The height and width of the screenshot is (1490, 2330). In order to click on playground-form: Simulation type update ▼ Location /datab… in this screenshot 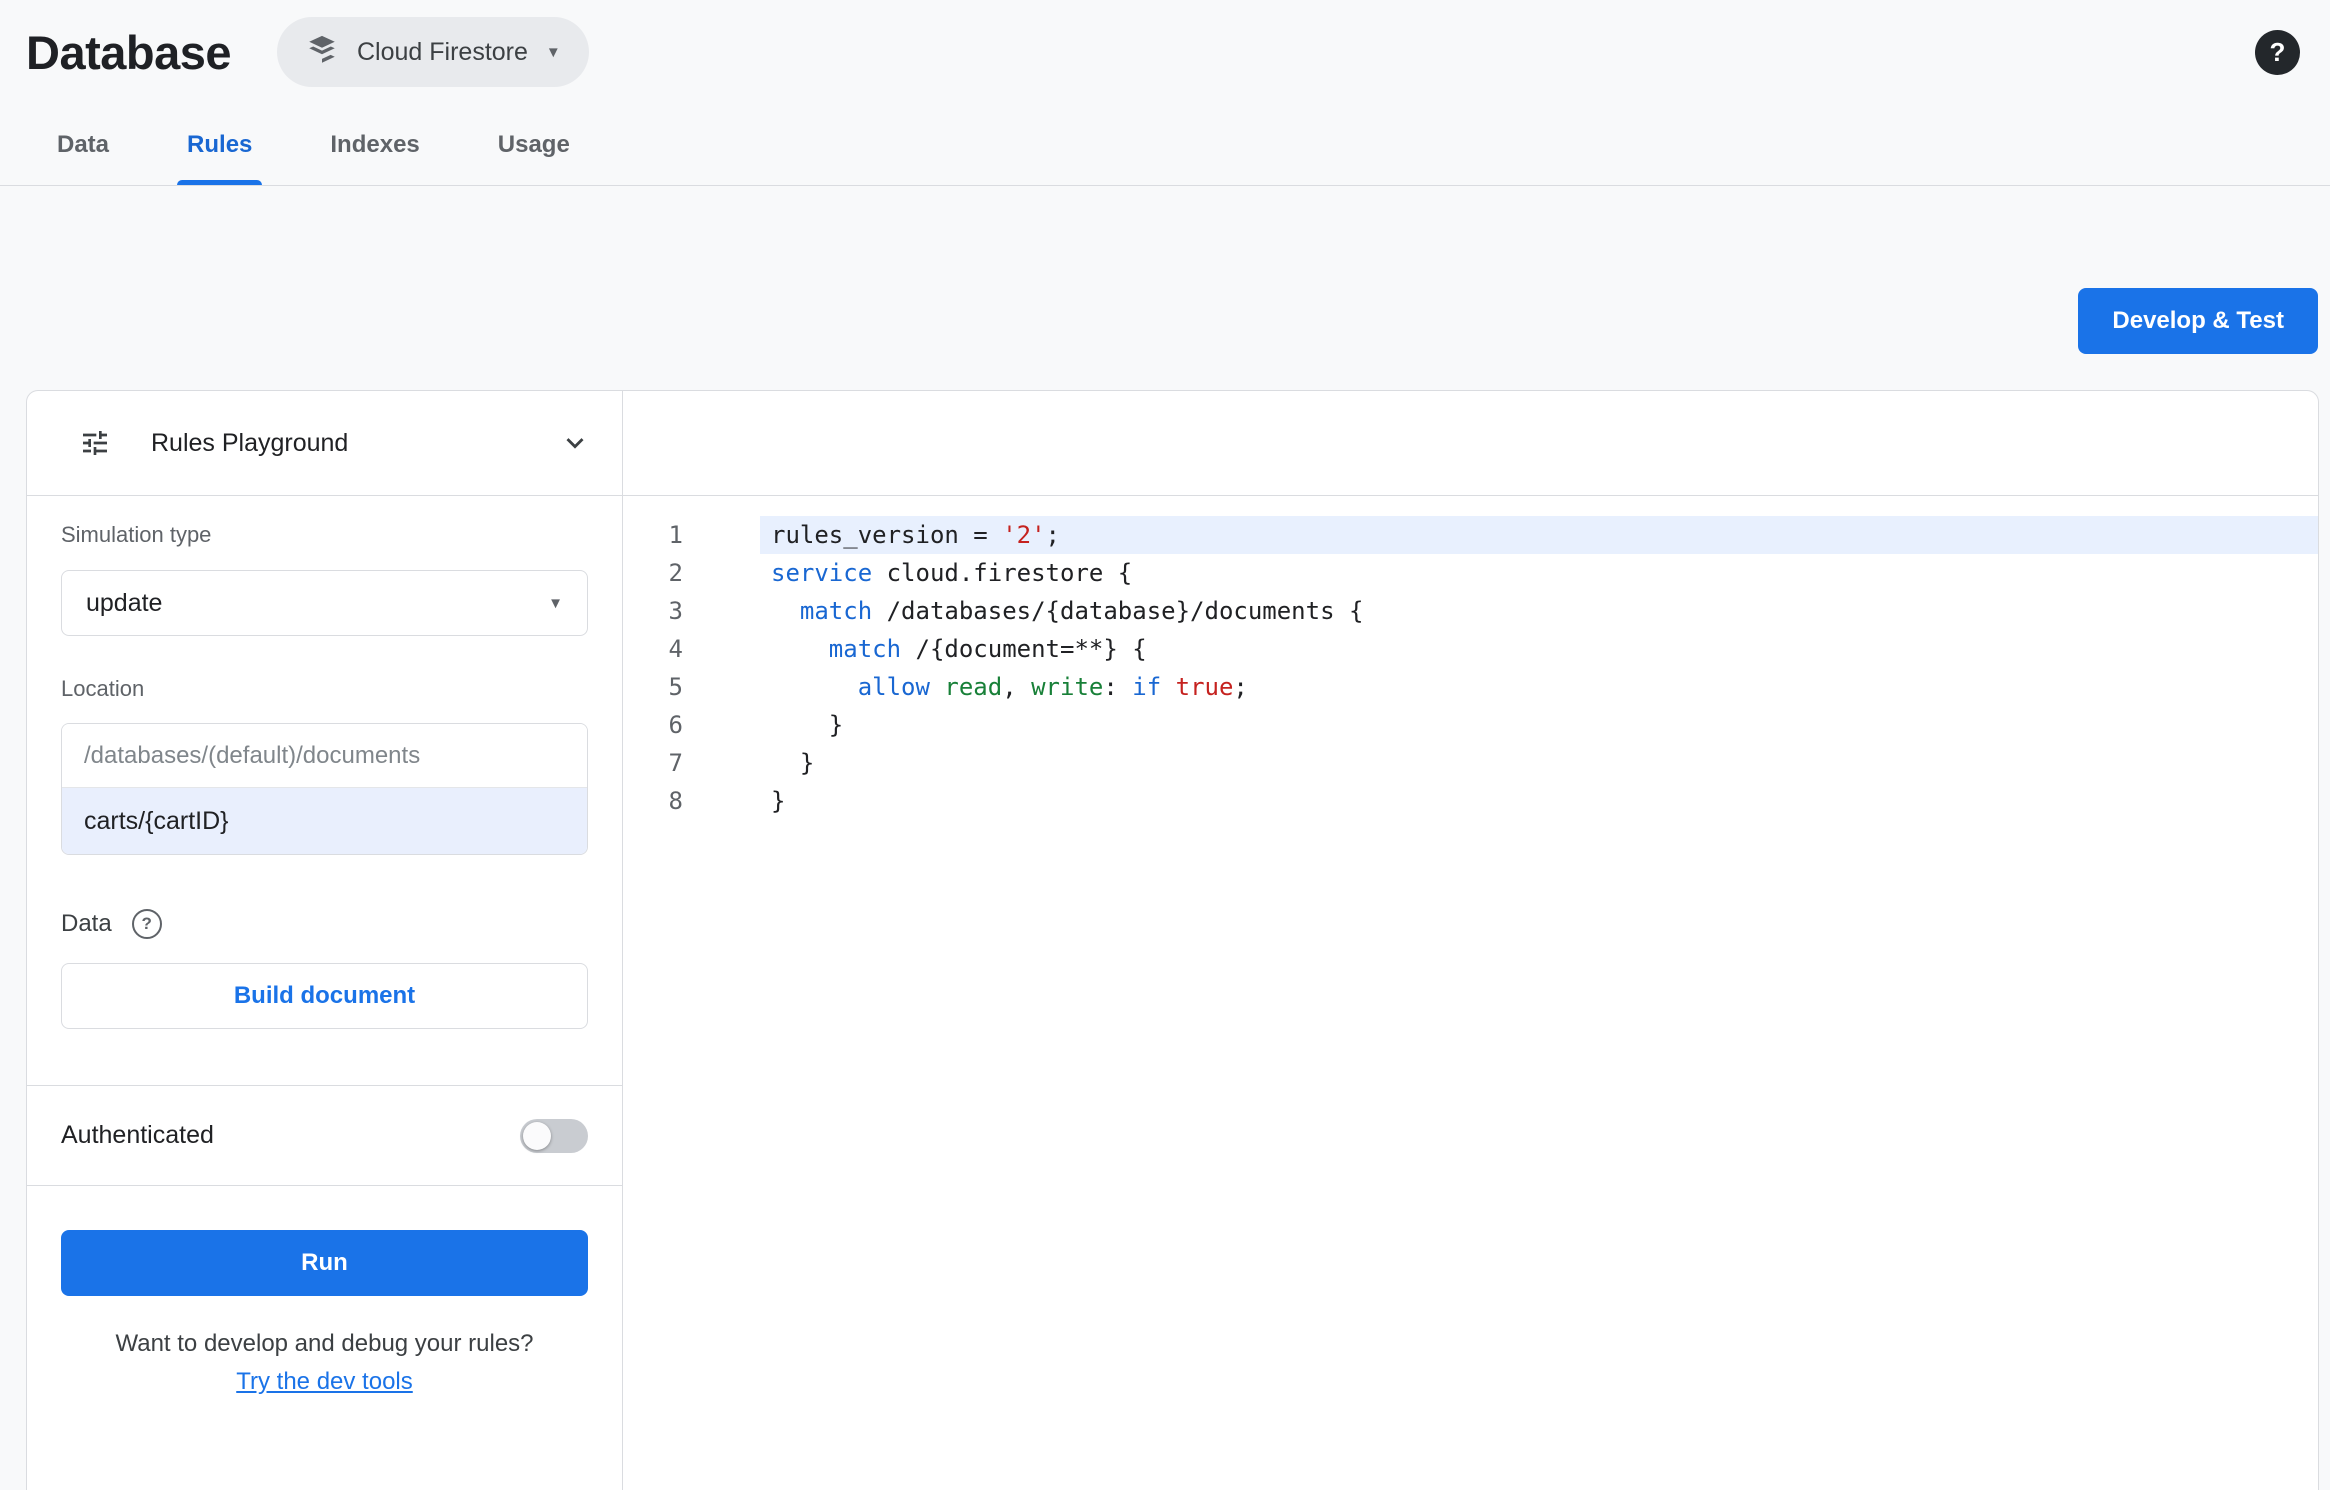, I will do `click(324, 791)`.